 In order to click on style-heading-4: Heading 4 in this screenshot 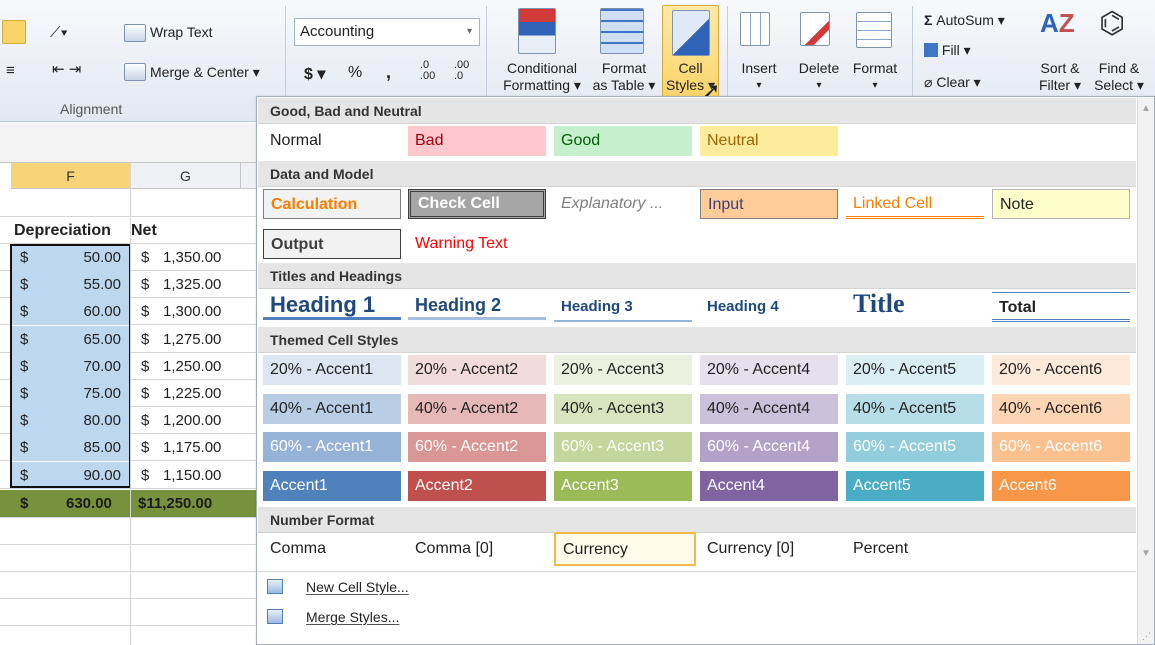, I will do `click(769, 307)`.